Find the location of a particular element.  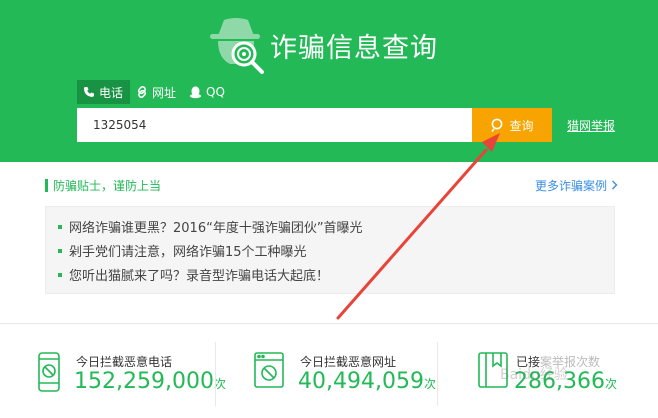

tab-phone-label: 电话 is located at coordinates (111, 92).